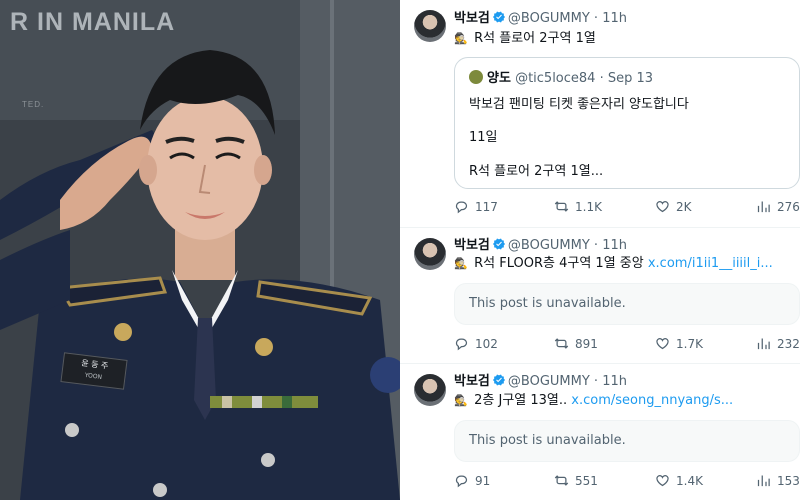 Image resolution: width=800 pixels, height=500 pixels. I want to click on quote-header: 양도 @tic5loce84 · Sep 13, so click(561, 76).